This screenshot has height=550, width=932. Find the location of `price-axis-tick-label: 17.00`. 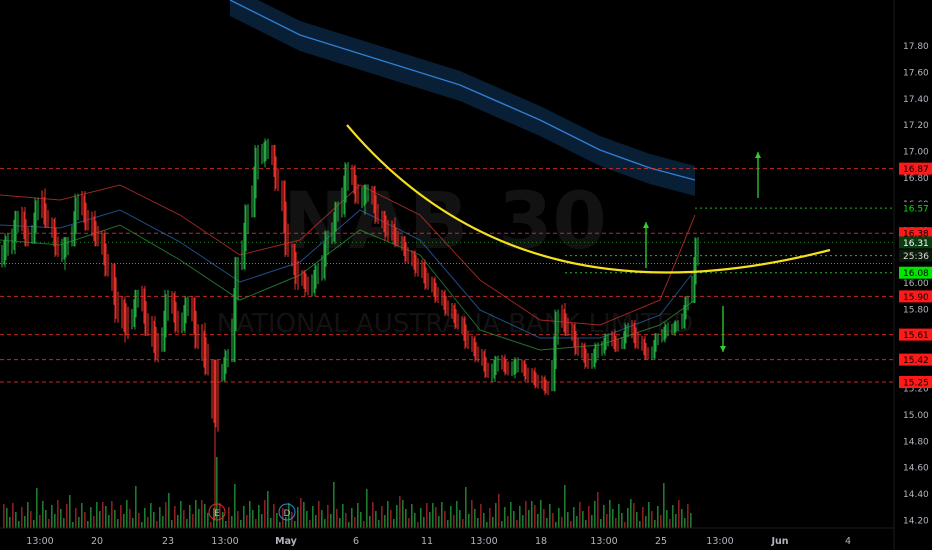

price-axis-tick-label: 17.00 is located at coordinates (916, 153).